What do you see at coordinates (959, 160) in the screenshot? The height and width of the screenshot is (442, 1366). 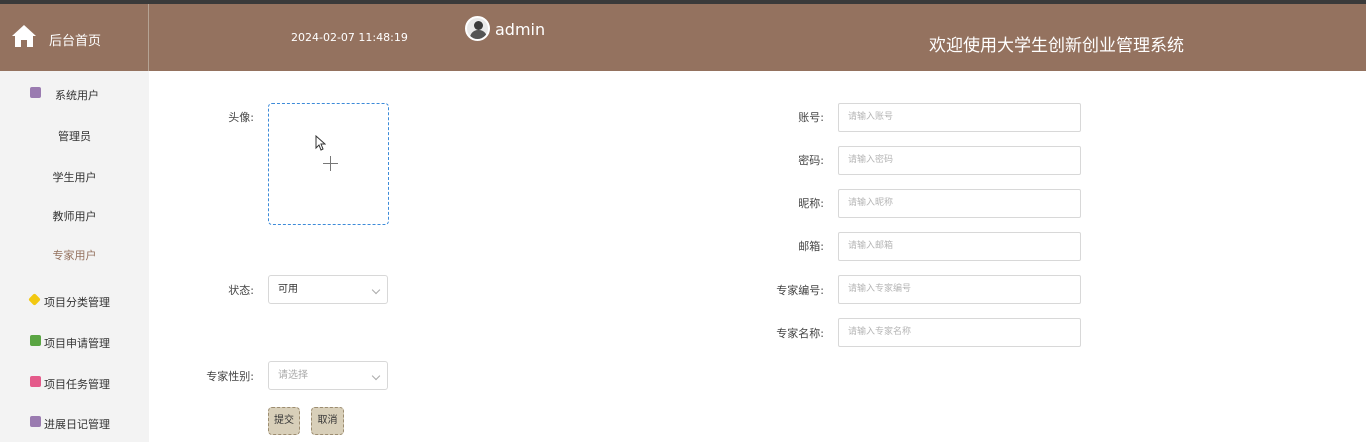 I see `password-input: 请输入密码` at bounding box center [959, 160].